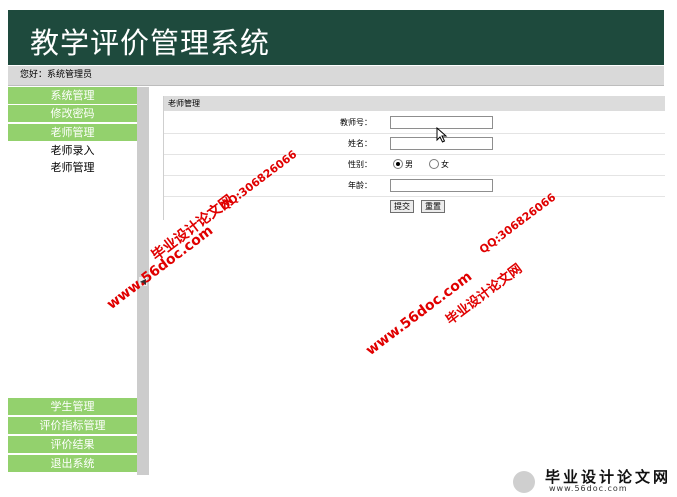  Describe the element at coordinates (336, 76) in the screenshot. I see `welcome-bar: 您好：系统管理员` at that location.